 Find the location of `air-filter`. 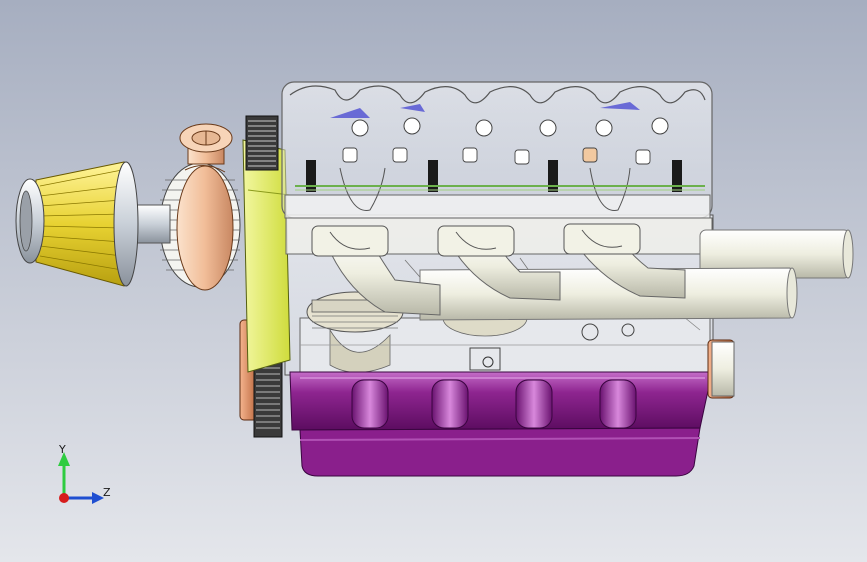

air-filter is located at coordinates (77, 224).